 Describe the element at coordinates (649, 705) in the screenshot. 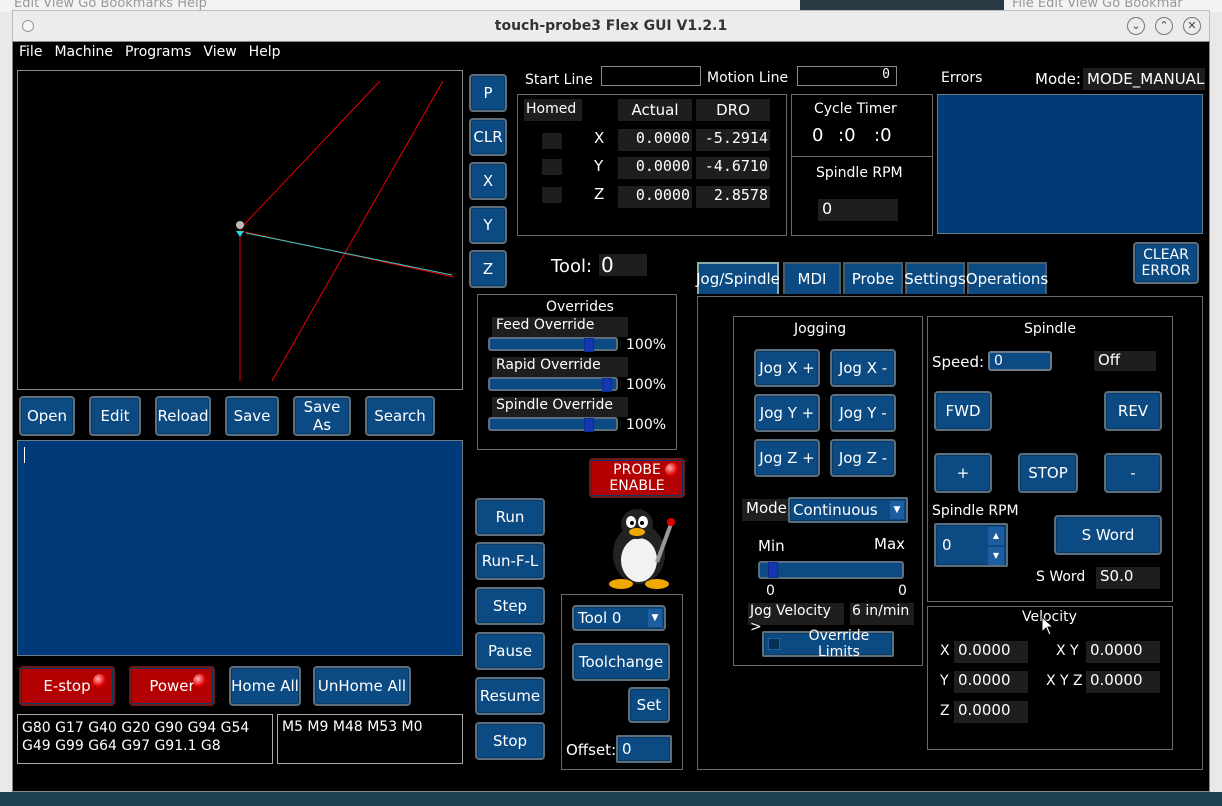

I see `set-tool-button: Set` at that location.